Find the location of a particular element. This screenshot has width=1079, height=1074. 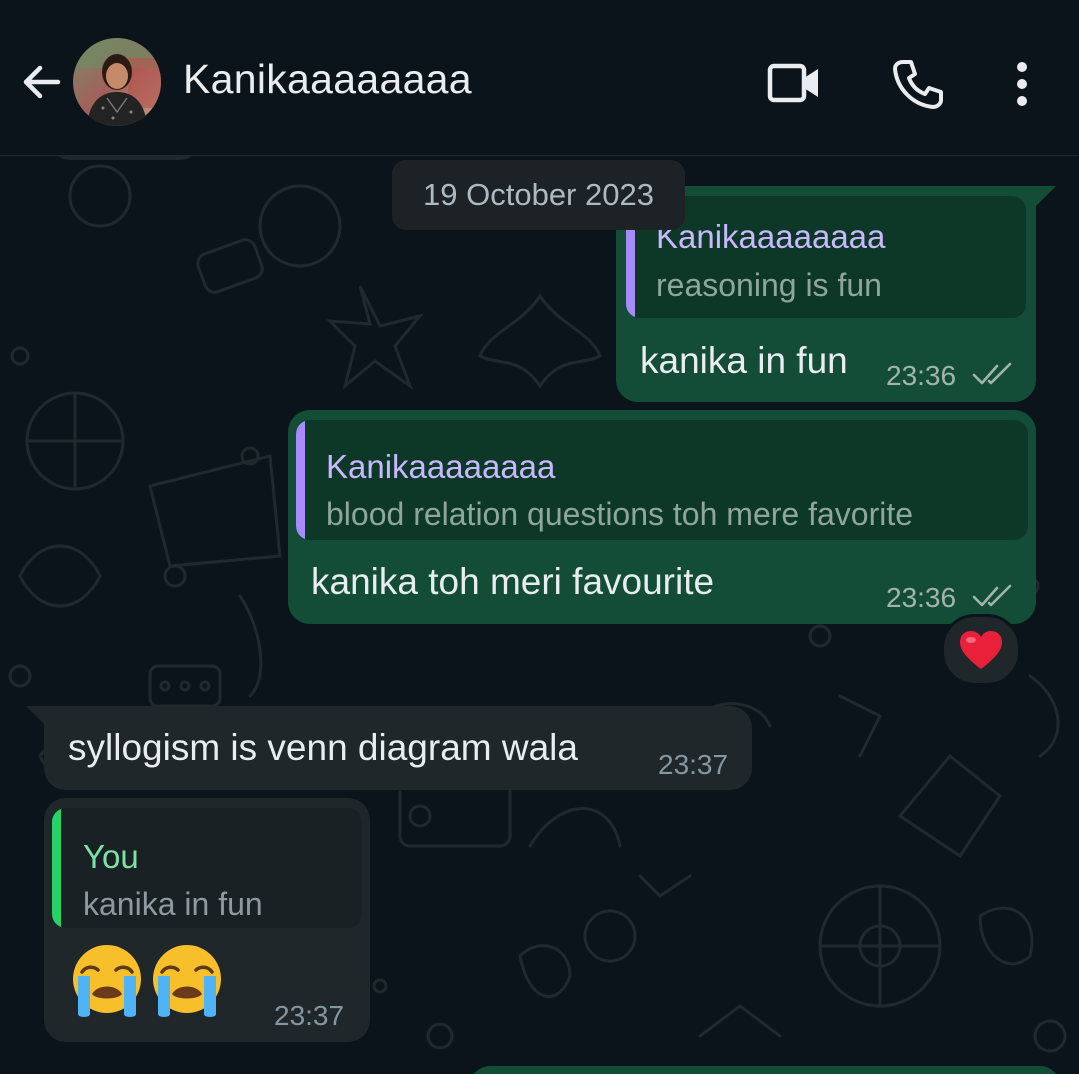

avatar is located at coordinates (117, 82).